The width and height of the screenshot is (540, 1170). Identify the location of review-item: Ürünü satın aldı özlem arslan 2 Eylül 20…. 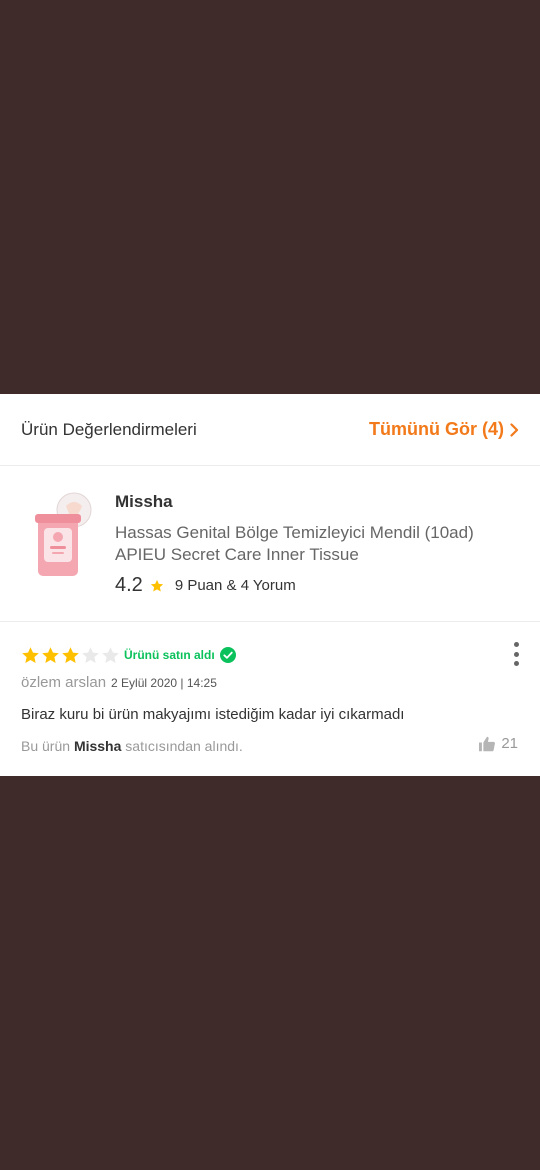
(270, 698).